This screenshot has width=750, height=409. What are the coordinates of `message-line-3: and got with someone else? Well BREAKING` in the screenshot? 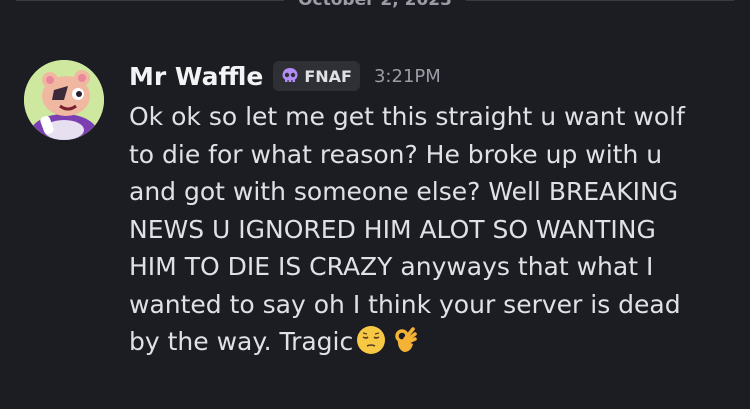 It's located at (404, 191).